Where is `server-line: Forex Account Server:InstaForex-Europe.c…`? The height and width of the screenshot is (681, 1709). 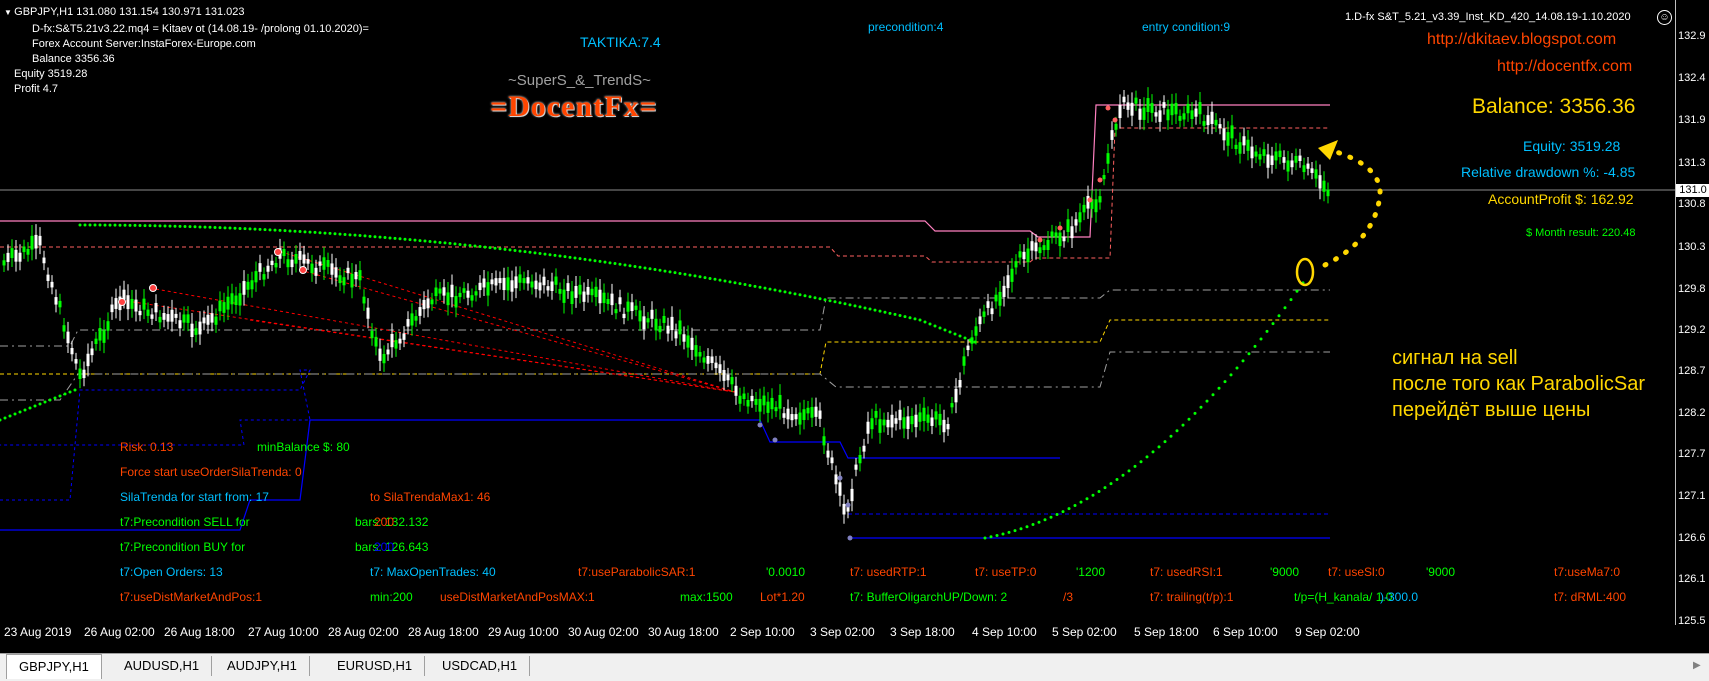
server-line: Forex Account Server:InstaForex-Europe.c… is located at coordinates (144, 44).